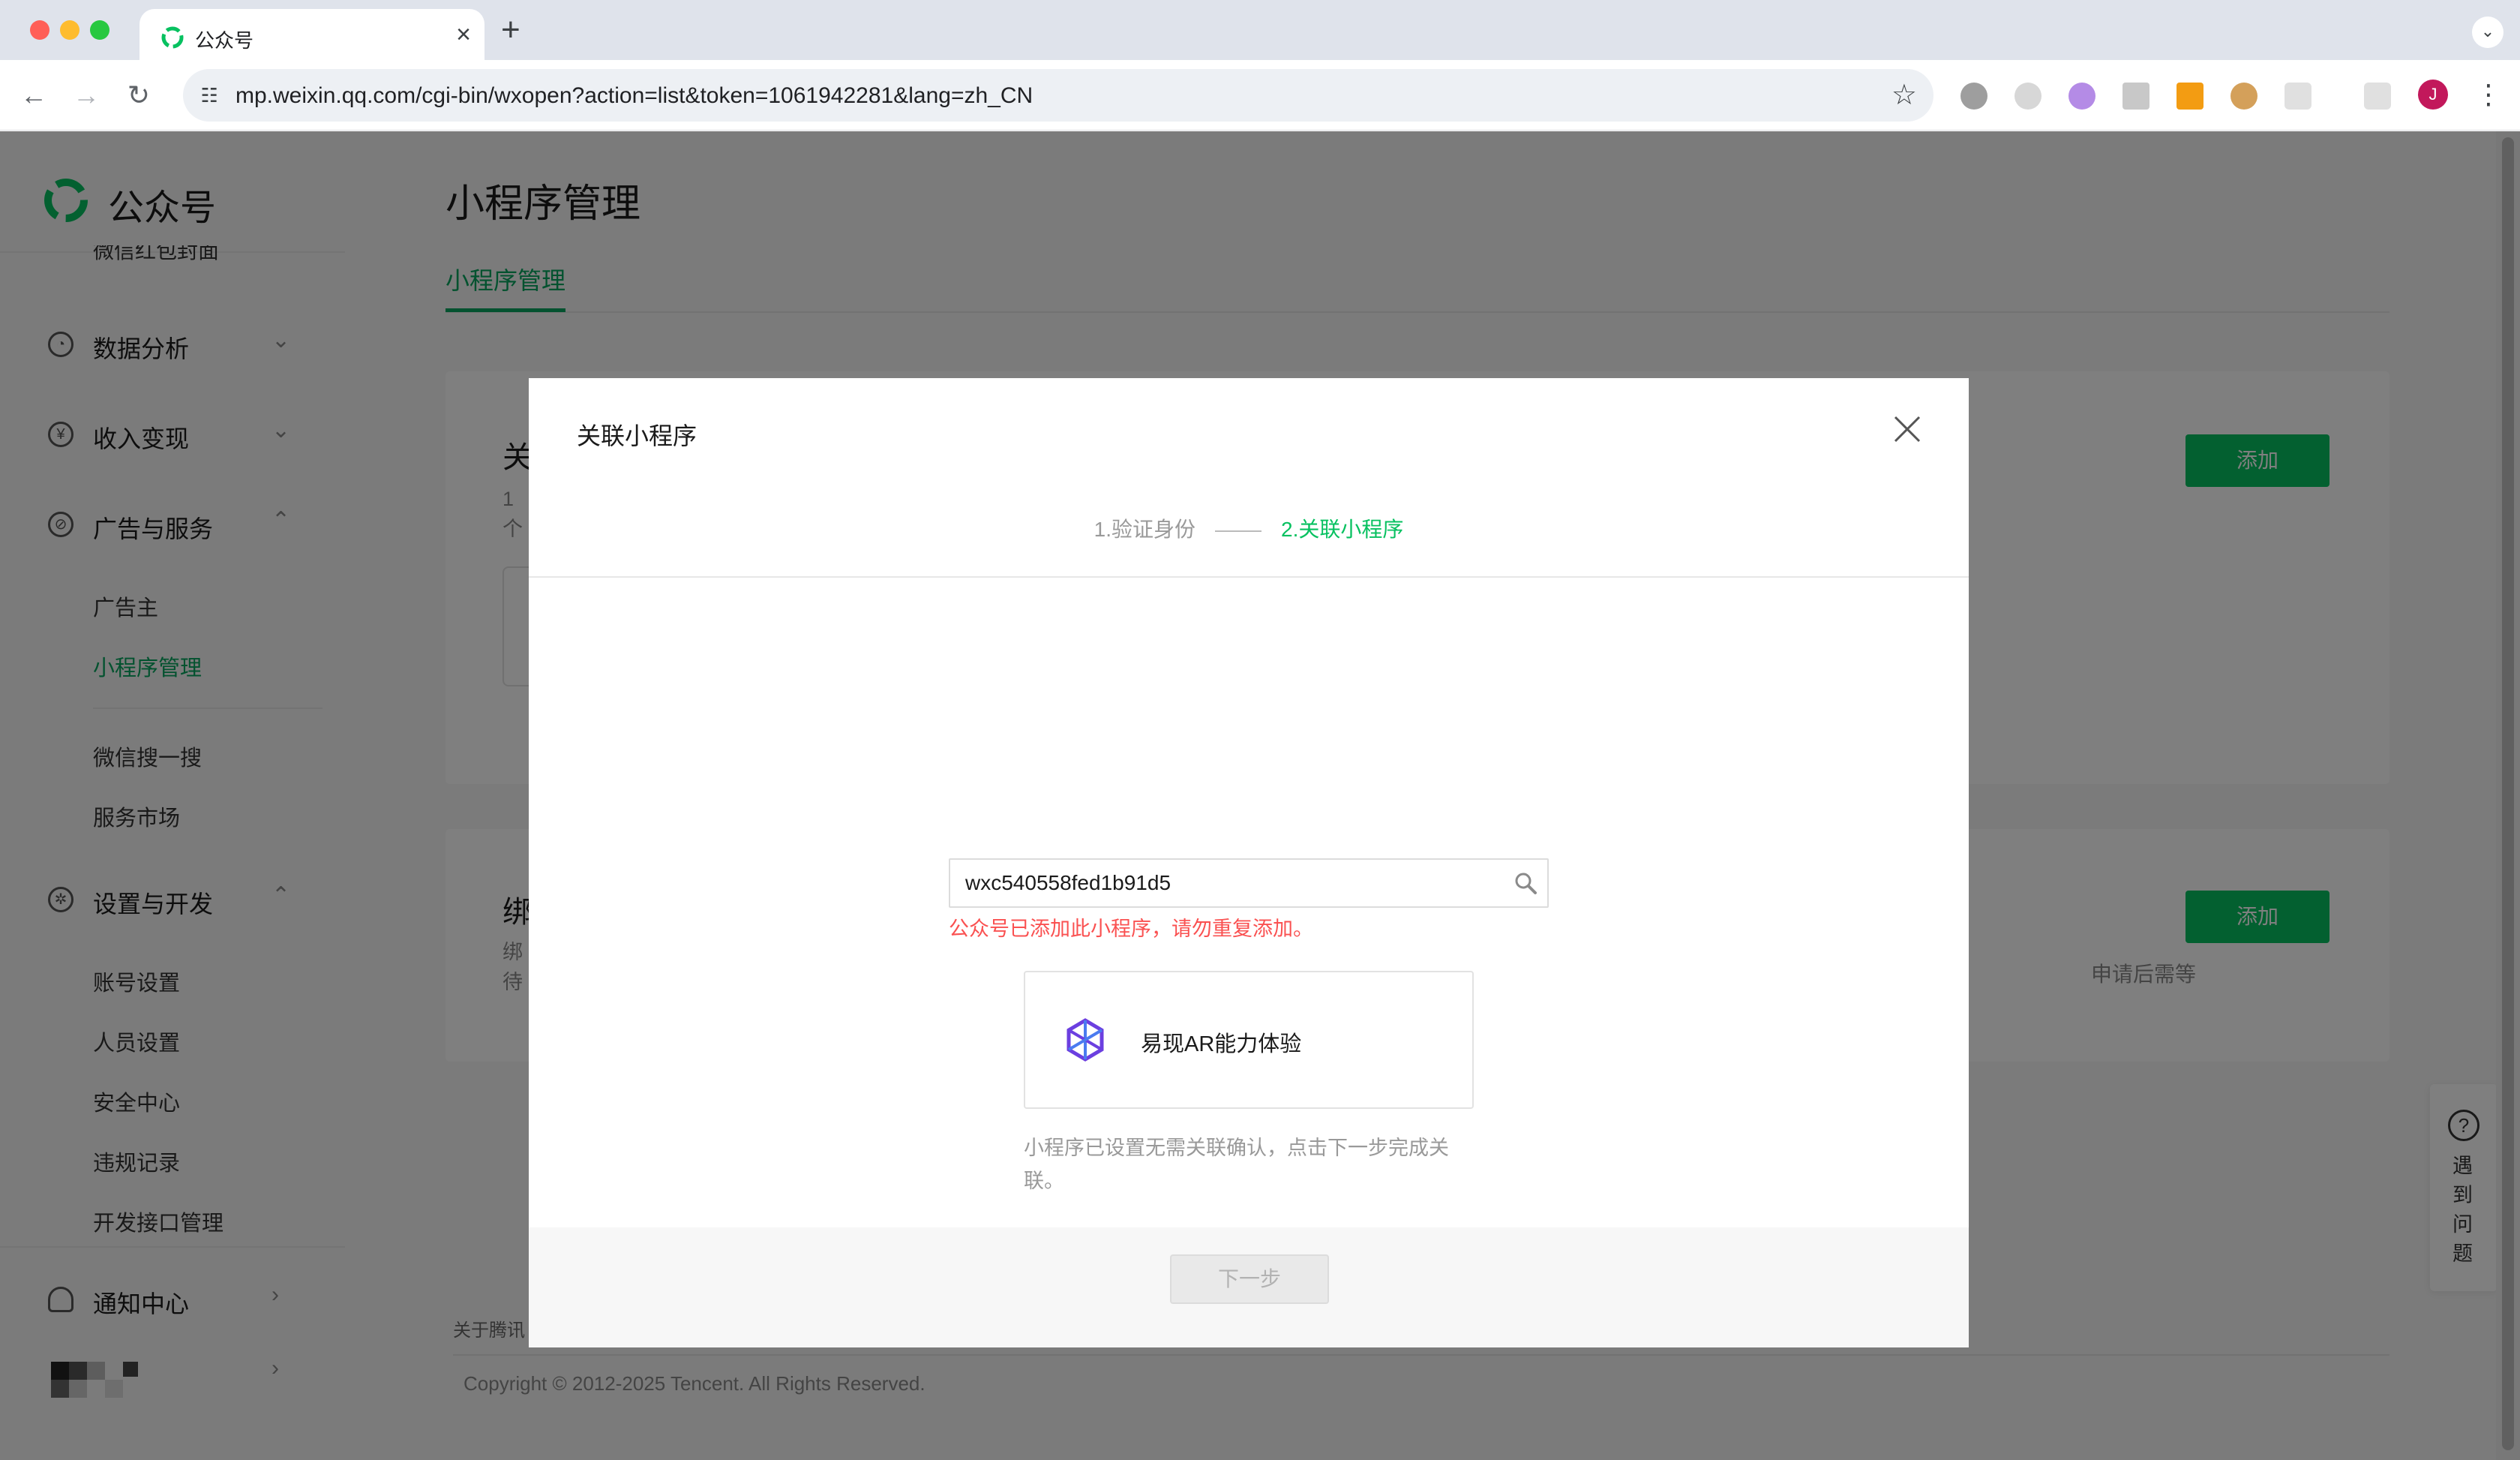  Describe the element at coordinates (33, 95) in the screenshot. I see `back-button: ←` at that location.